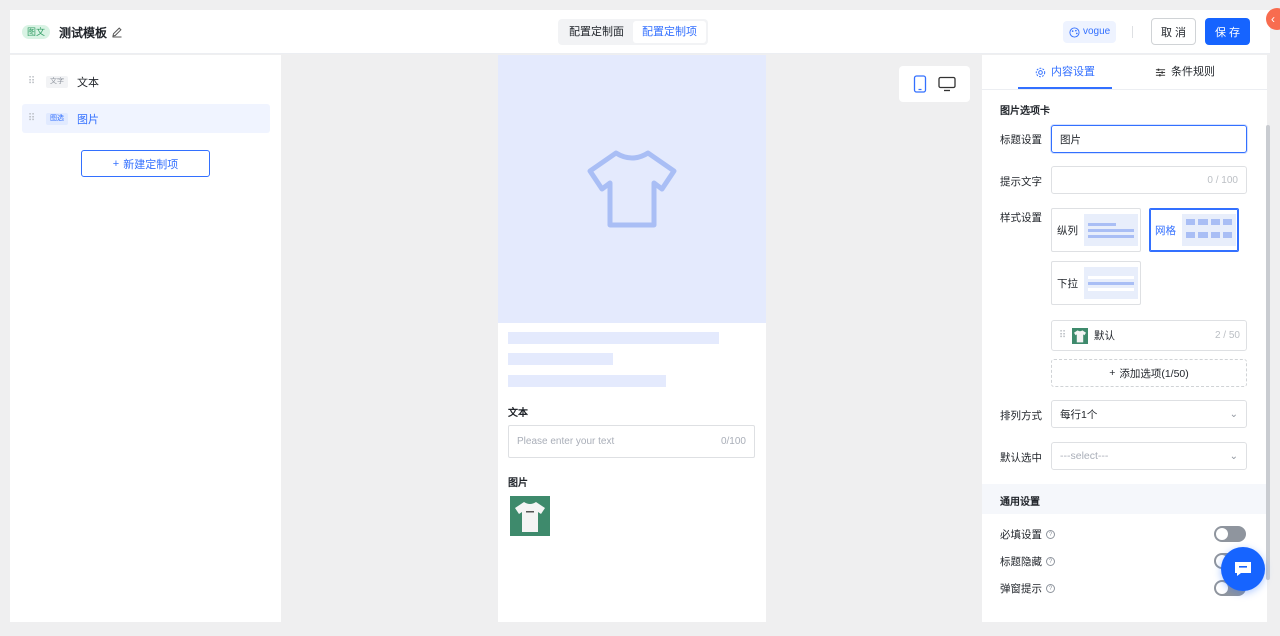 The height and width of the screenshot is (636, 1280). Describe the element at coordinates (947, 84) in the screenshot. I see `desktop-icon` at that location.